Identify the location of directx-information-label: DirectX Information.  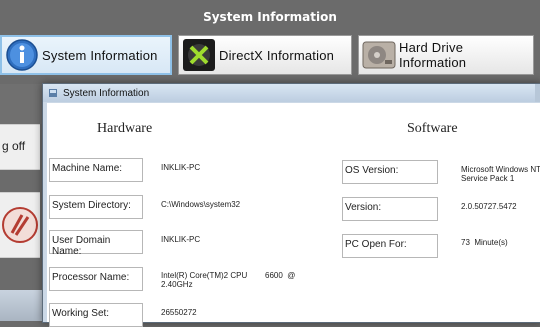
(277, 55).